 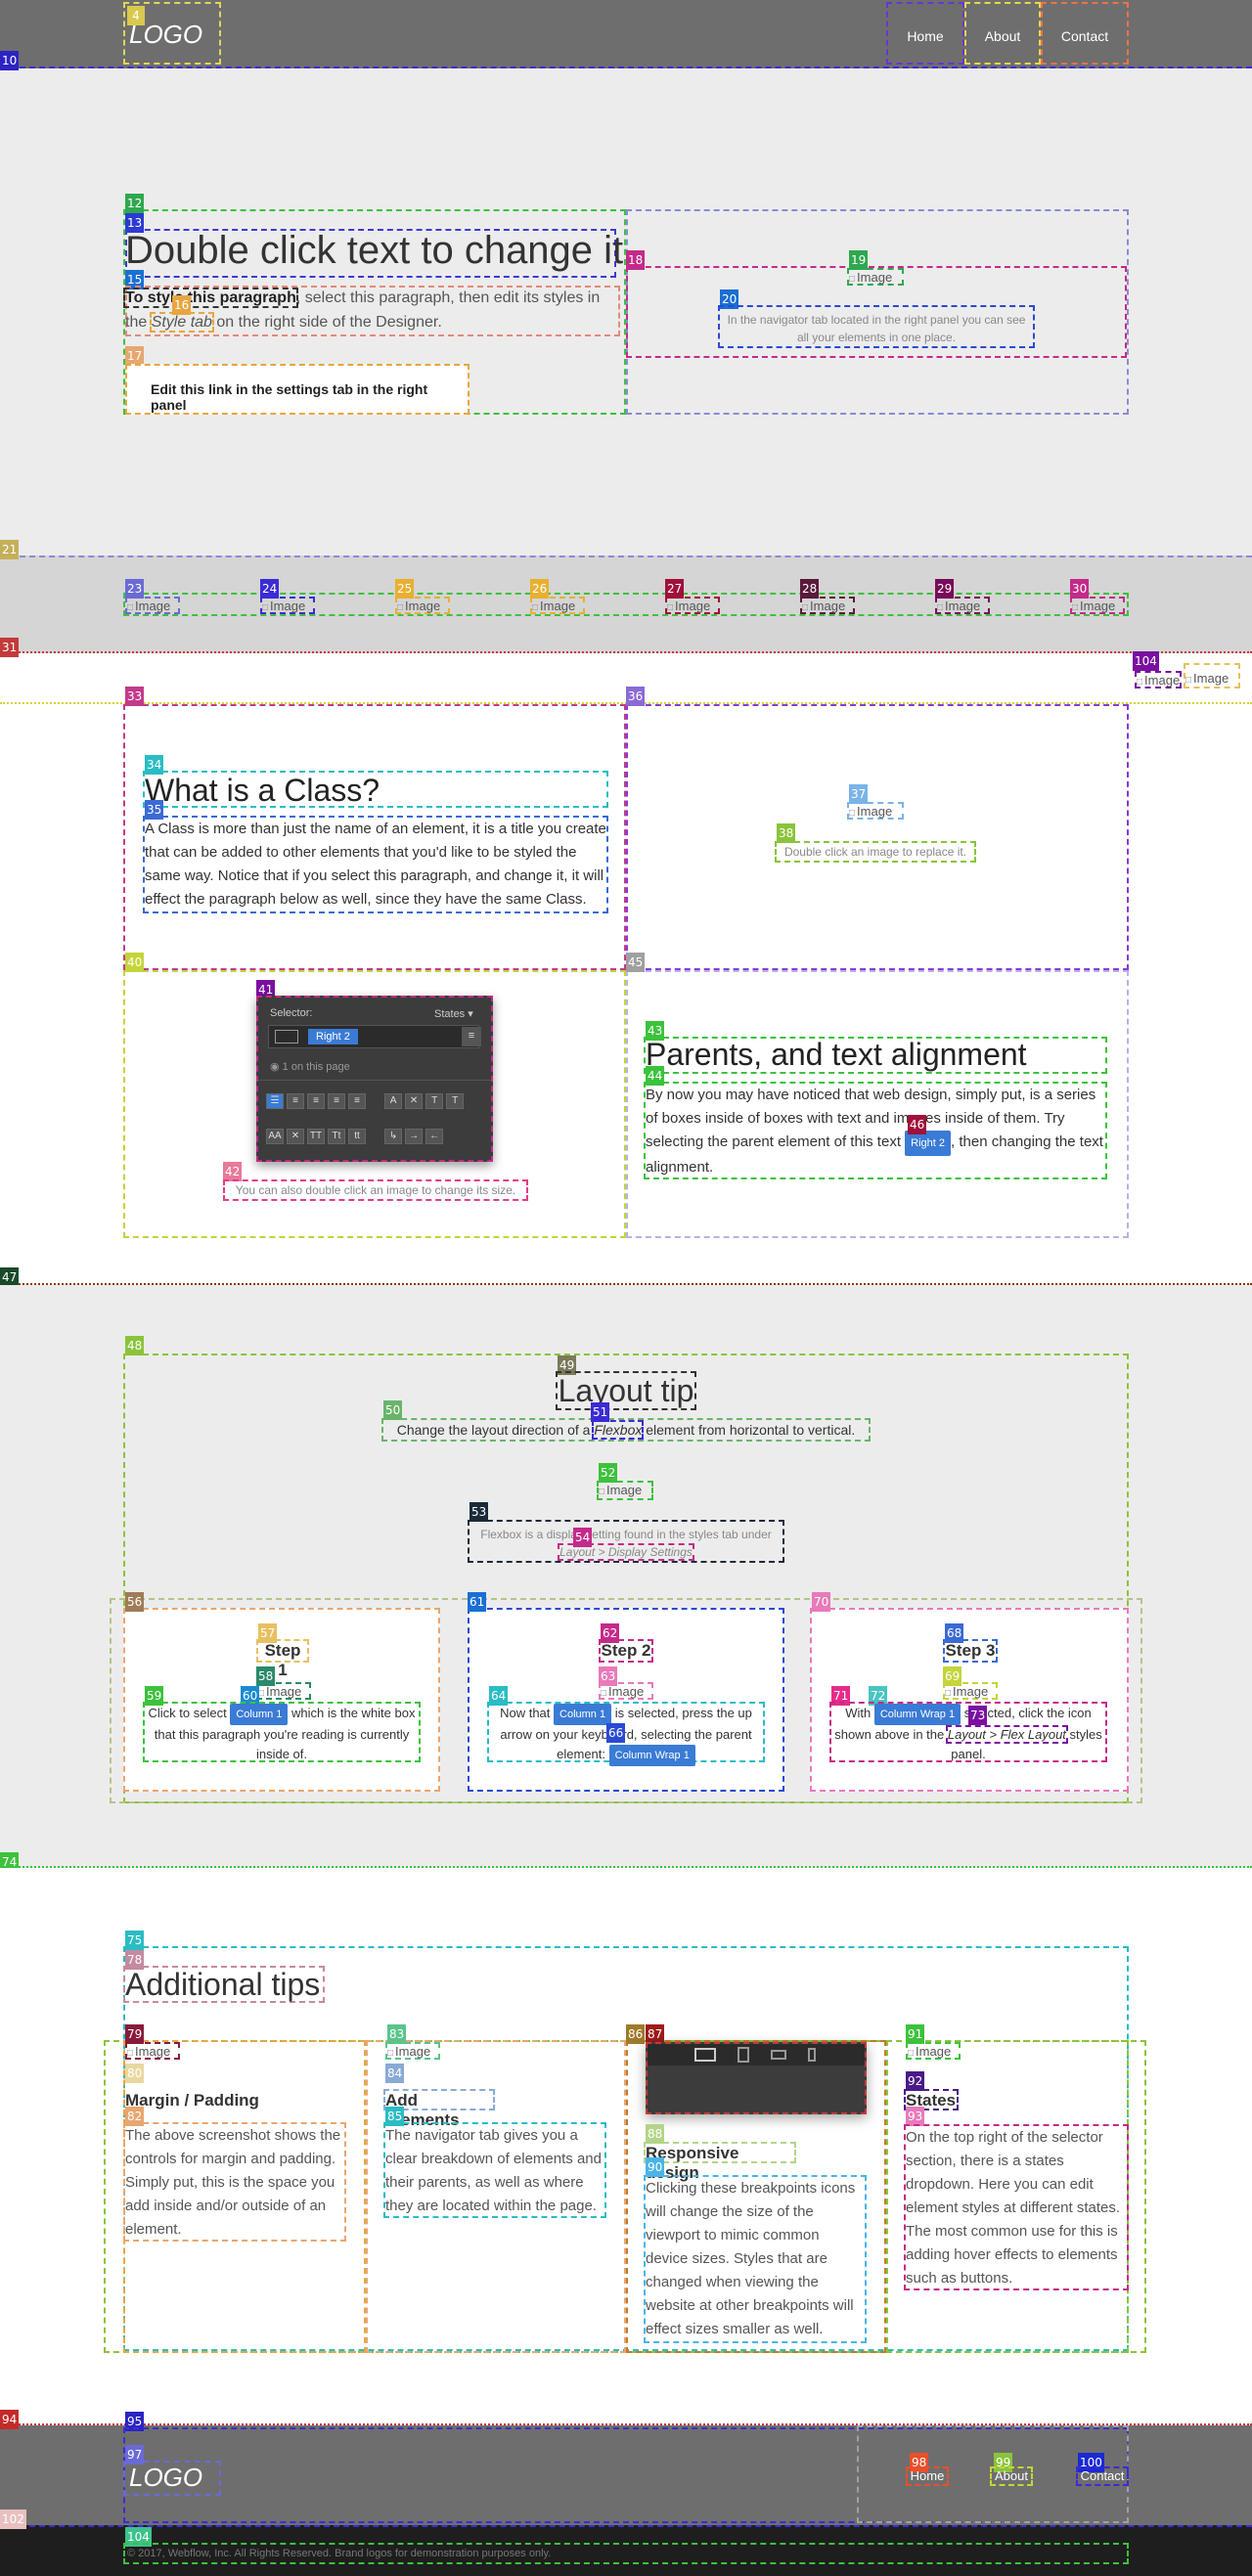 I want to click on badge: 45, so click(x=636, y=962).